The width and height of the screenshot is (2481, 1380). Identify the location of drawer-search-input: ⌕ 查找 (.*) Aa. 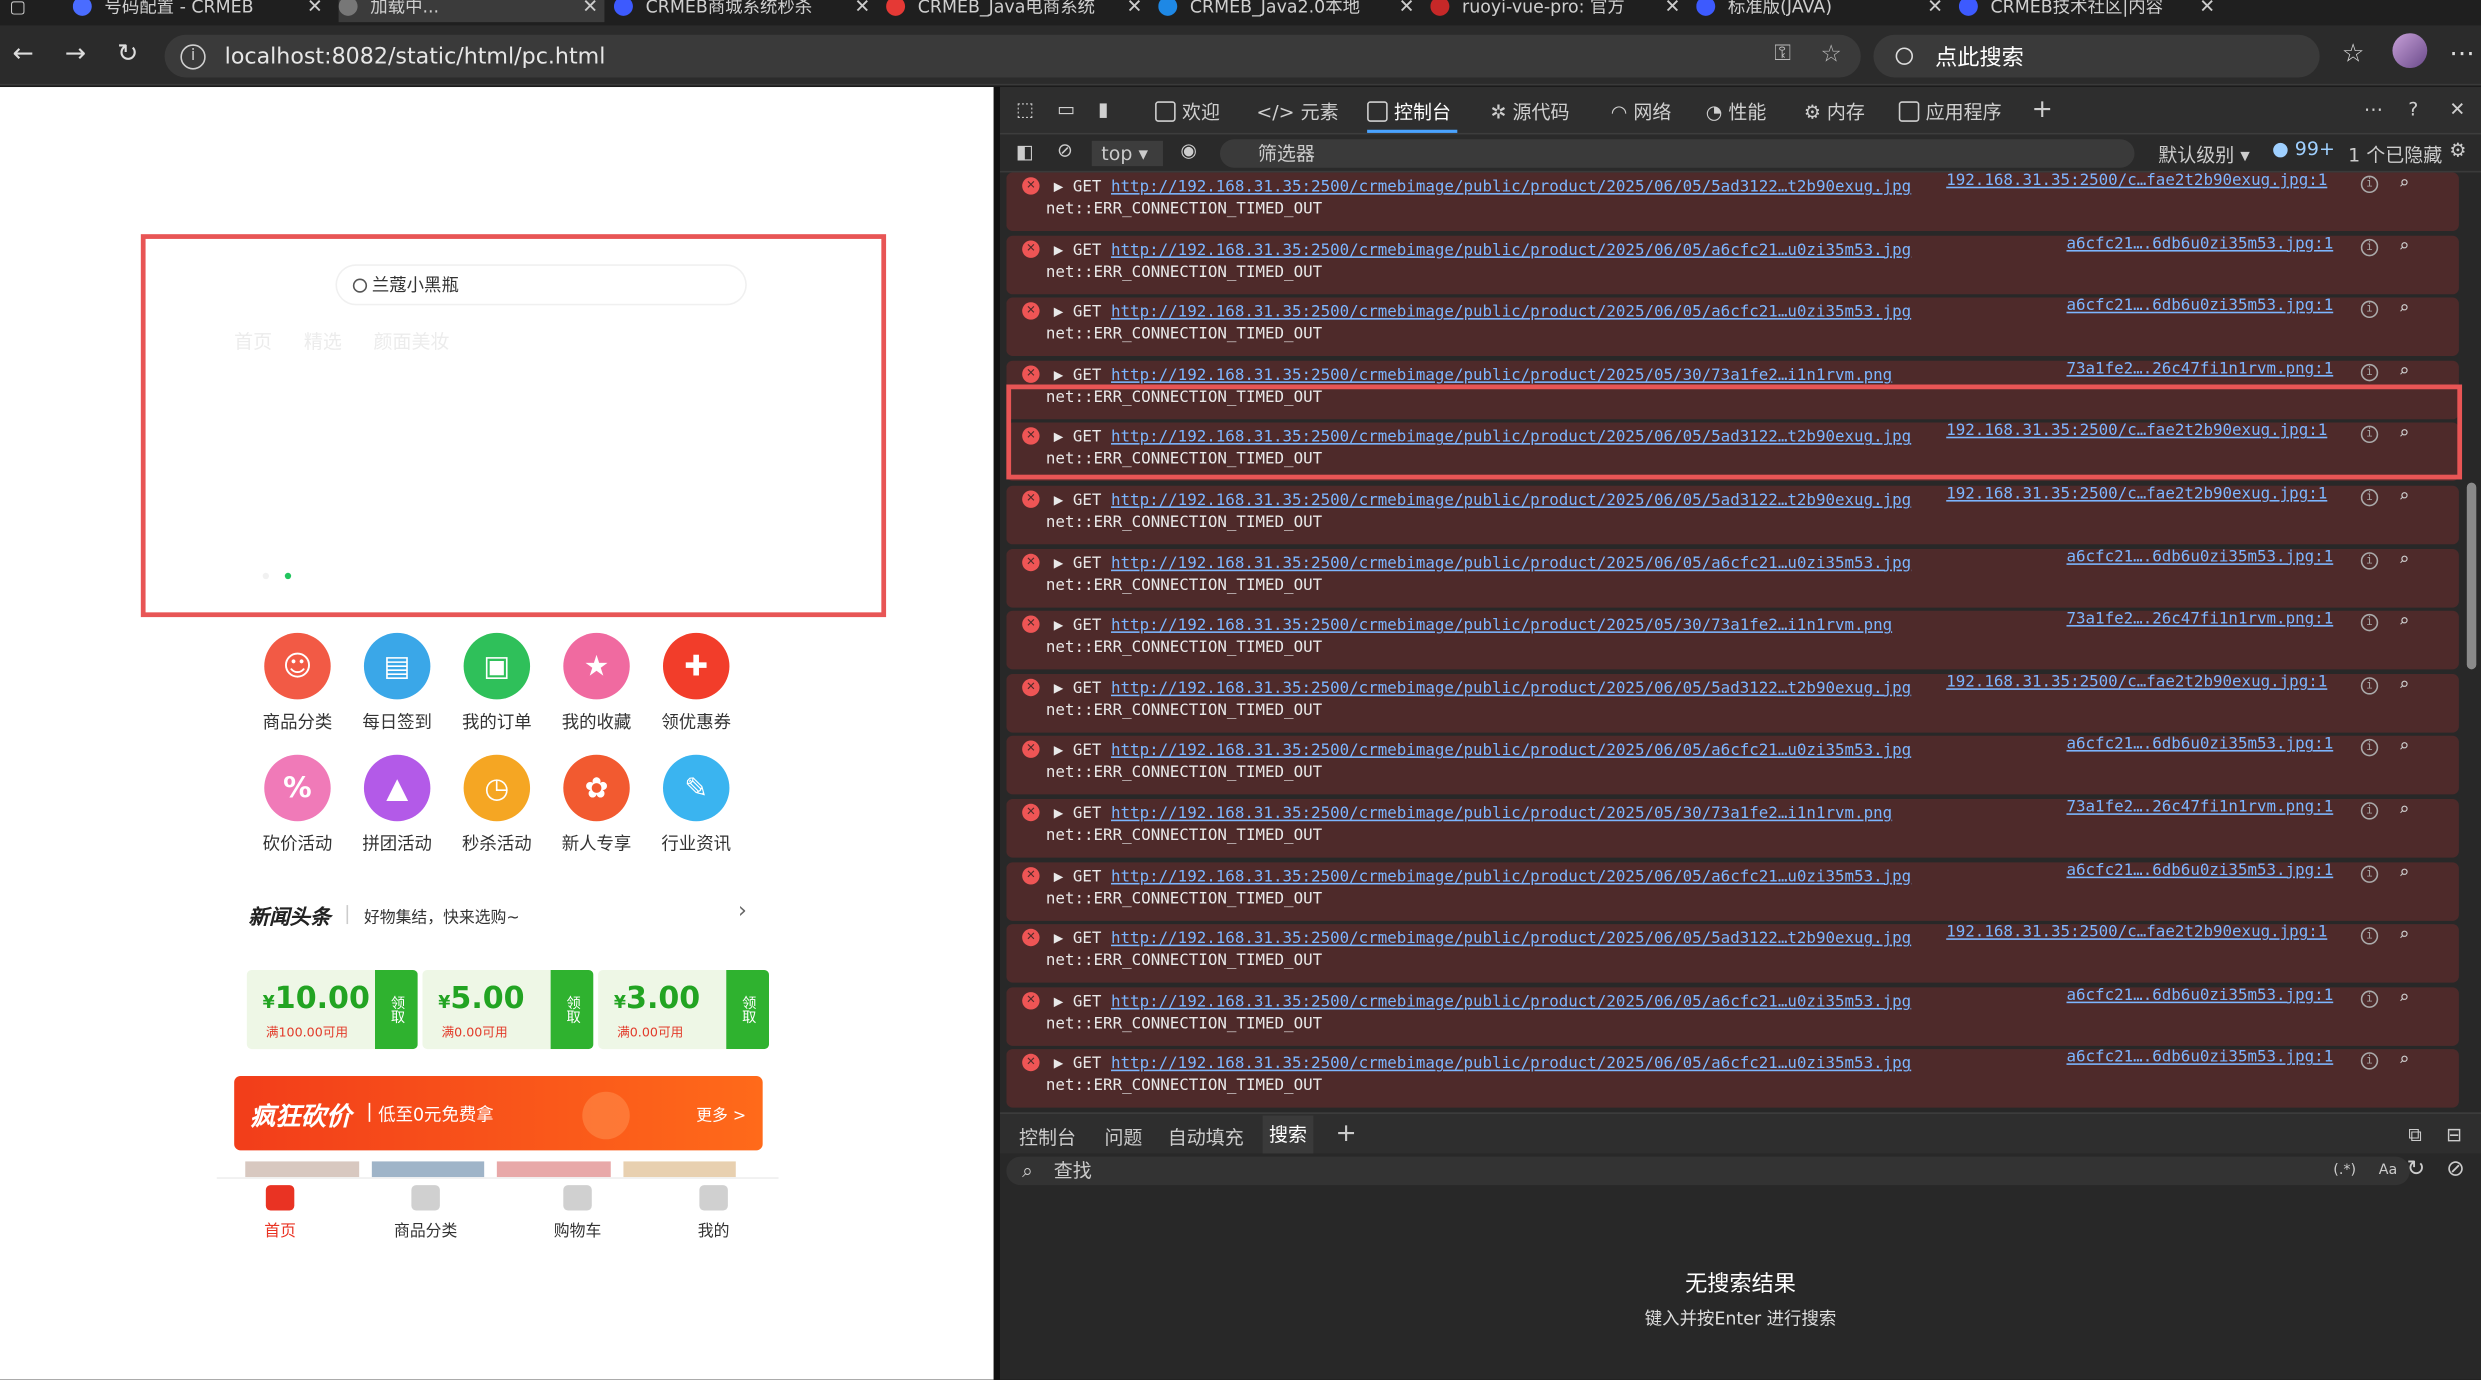
(1708, 1171).